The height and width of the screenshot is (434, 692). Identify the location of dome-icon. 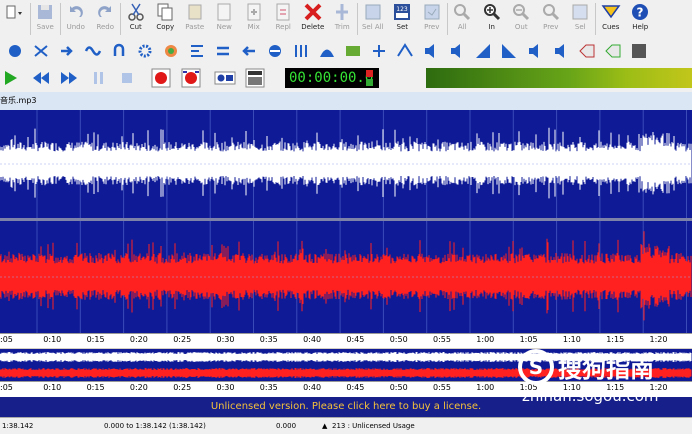
(327, 51).